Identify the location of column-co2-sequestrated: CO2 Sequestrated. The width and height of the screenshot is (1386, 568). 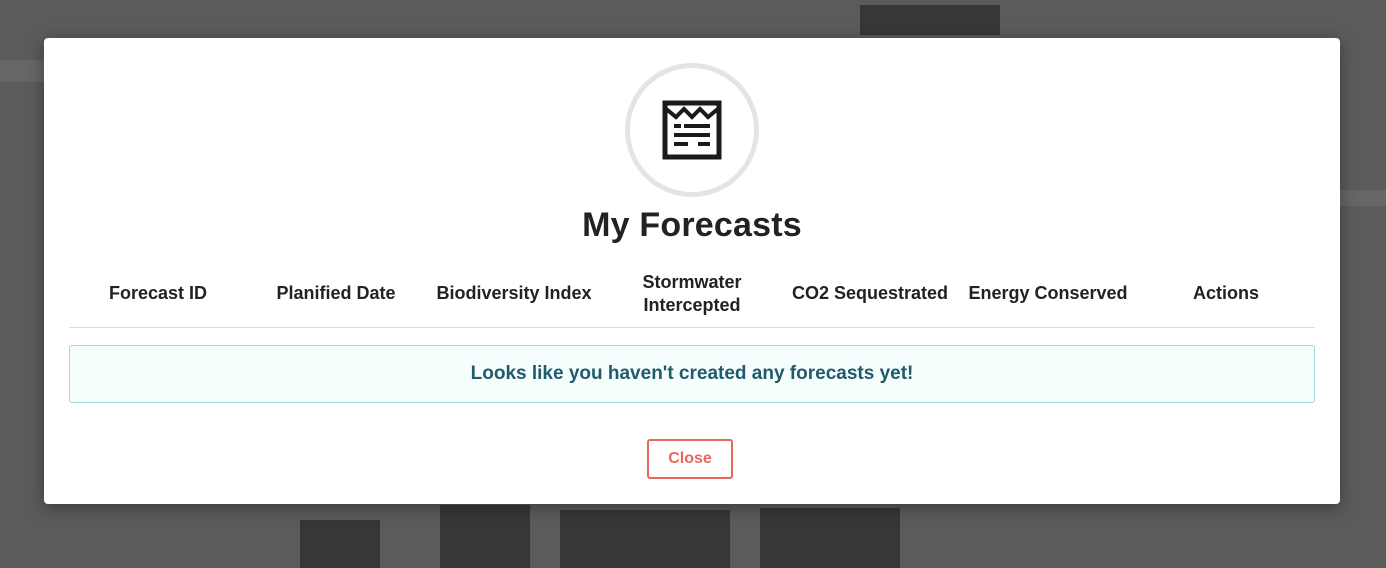
(870, 293).